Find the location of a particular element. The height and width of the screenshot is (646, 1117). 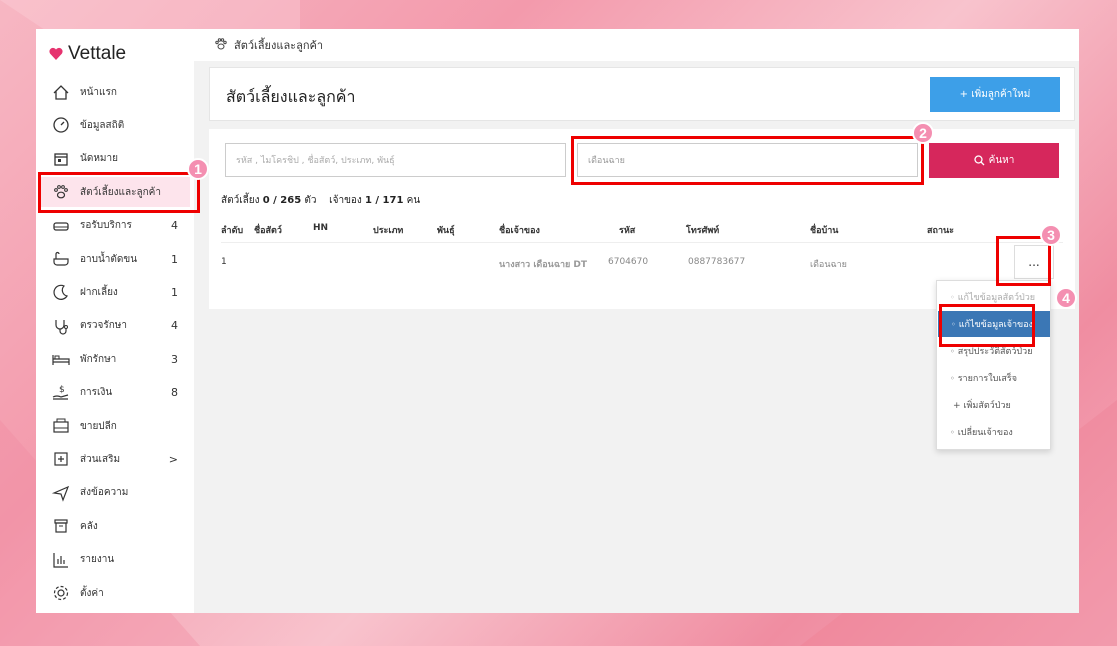

menu-item-label: แก้ไขข้อมูลสัตว์ป่วย is located at coordinates (996, 298).